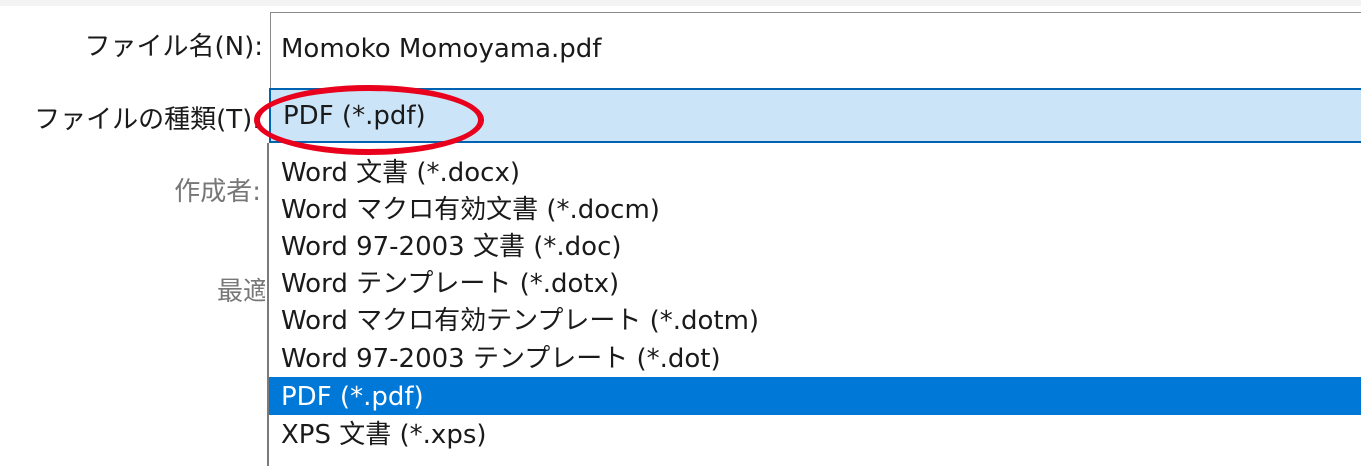 The height and width of the screenshot is (466, 1361). Describe the element at coordinates (174, 47) in the screenshot. I see `filename-label: ファイル名(N):` at that location.